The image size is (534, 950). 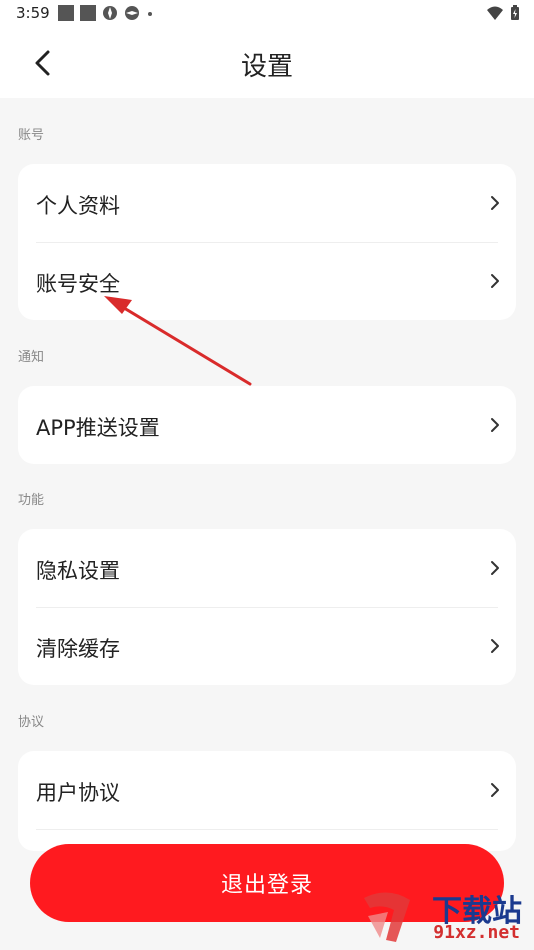 I want to click on agreements-card: 用户协议, so click(x=267, y=801).